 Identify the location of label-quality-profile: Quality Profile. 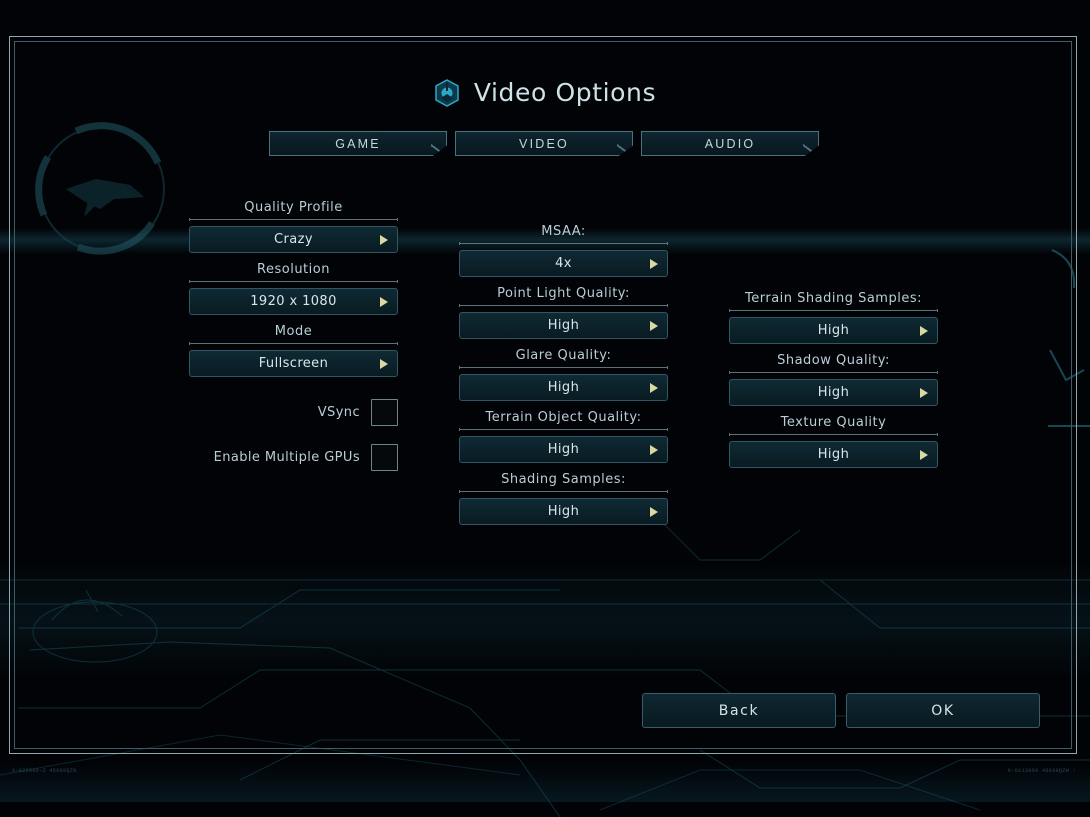
(293, 207).